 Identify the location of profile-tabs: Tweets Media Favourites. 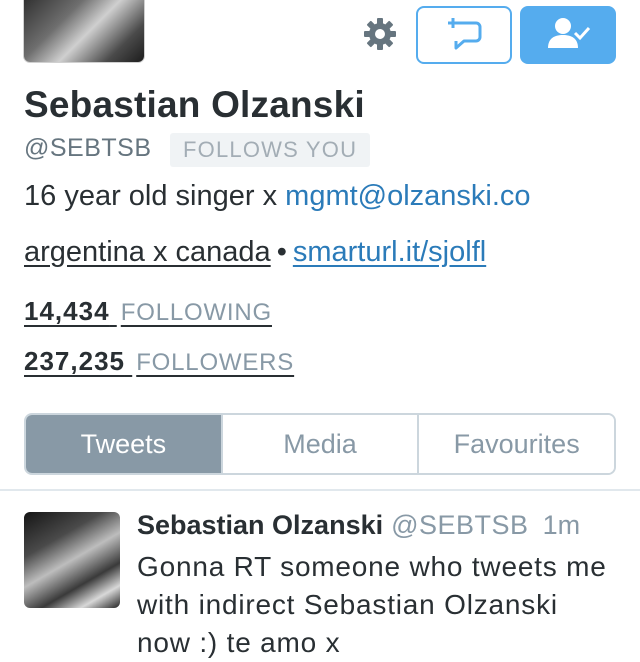
(320, 444).